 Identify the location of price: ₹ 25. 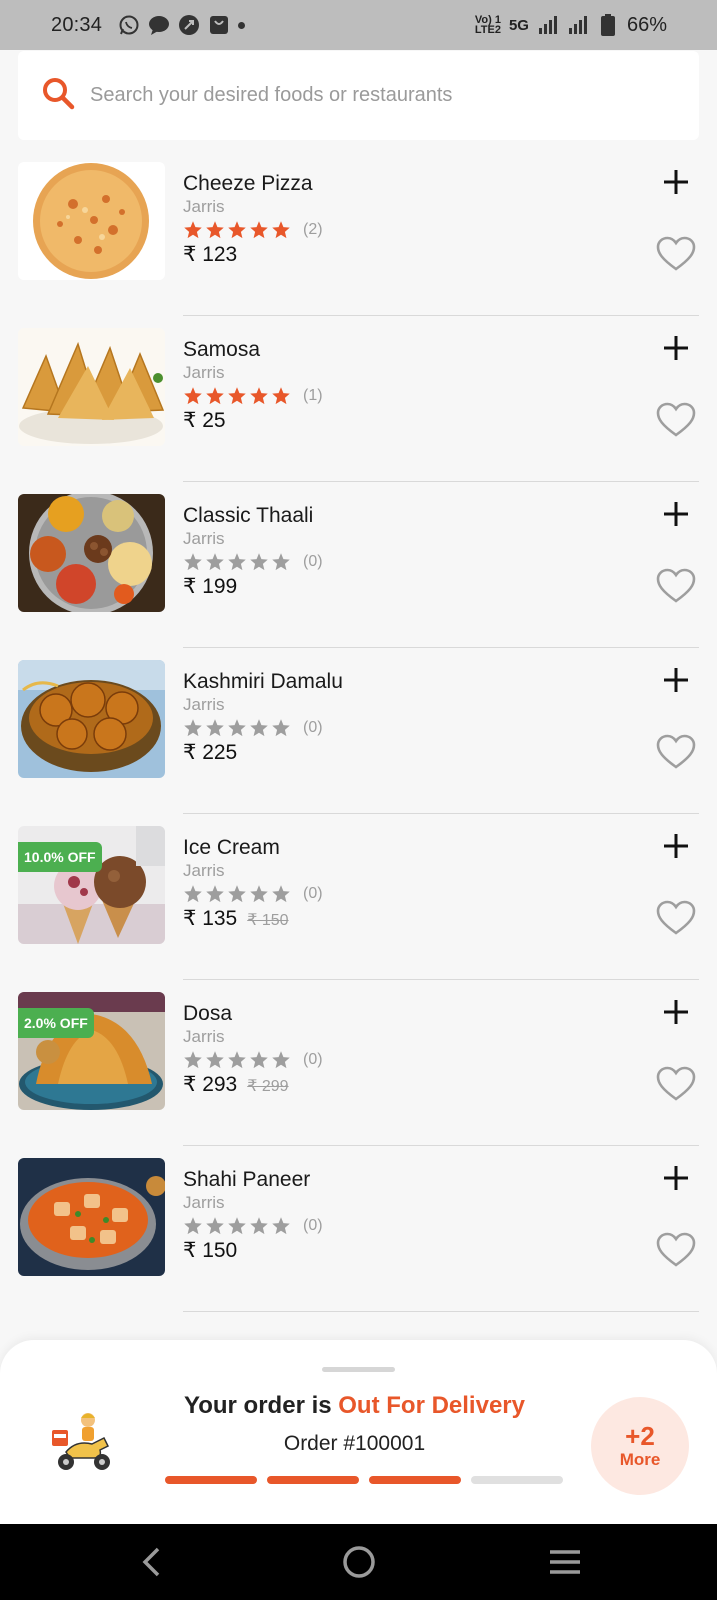
(204, 420).